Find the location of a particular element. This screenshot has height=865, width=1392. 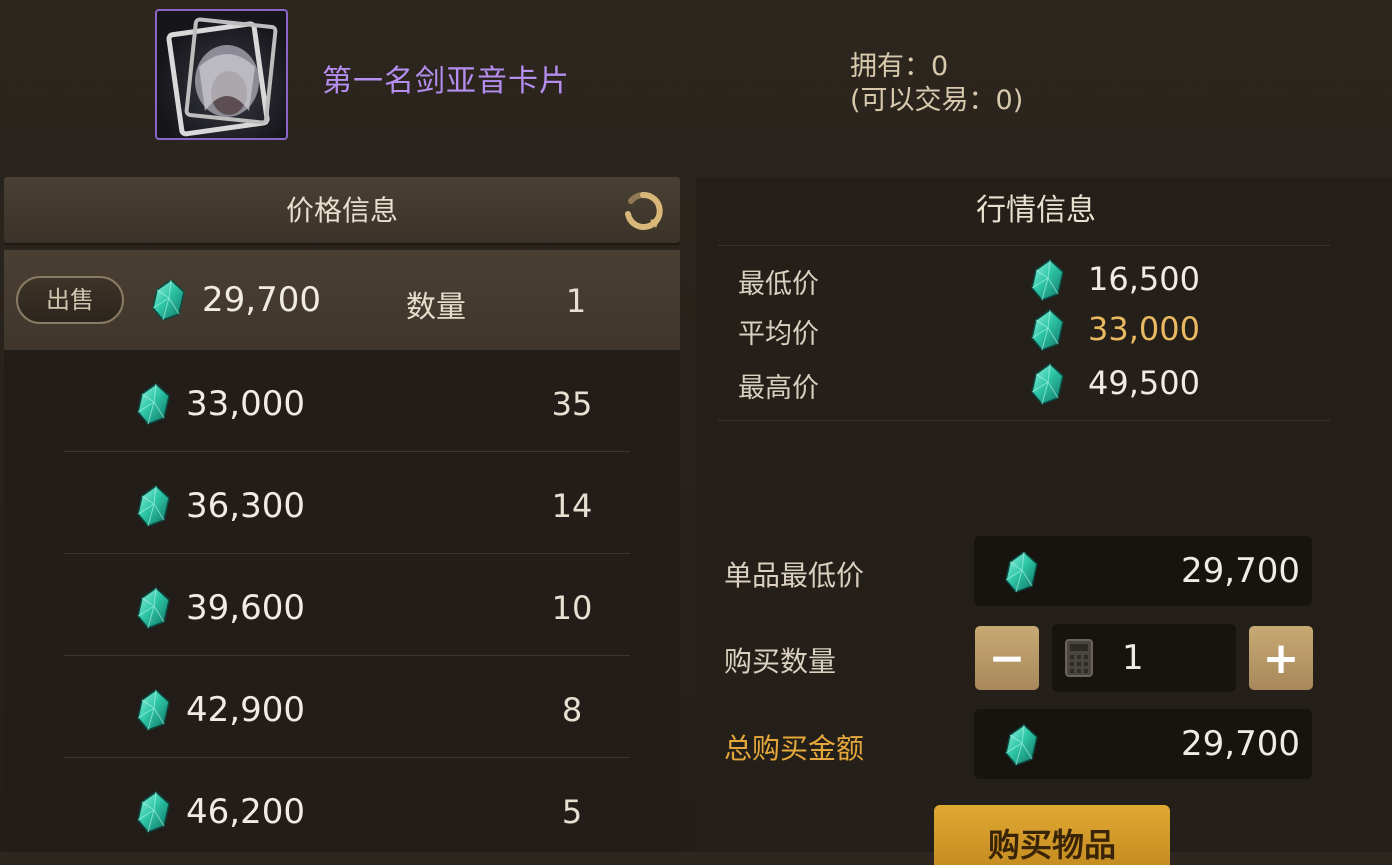

price-row-selected: 出售 29,700 数量 1 is located at coordinates (342, 300).